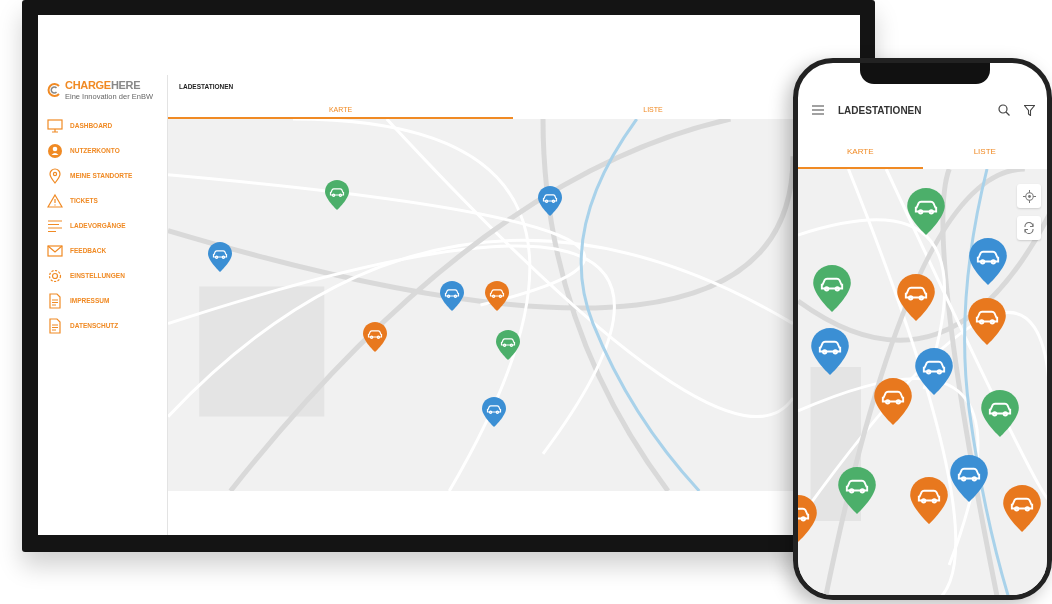 The height and width of the screenshot is (604, 1052). Describe the element at coordinates (818, 110) in the screenshot. I see `menu-icon` at that location.